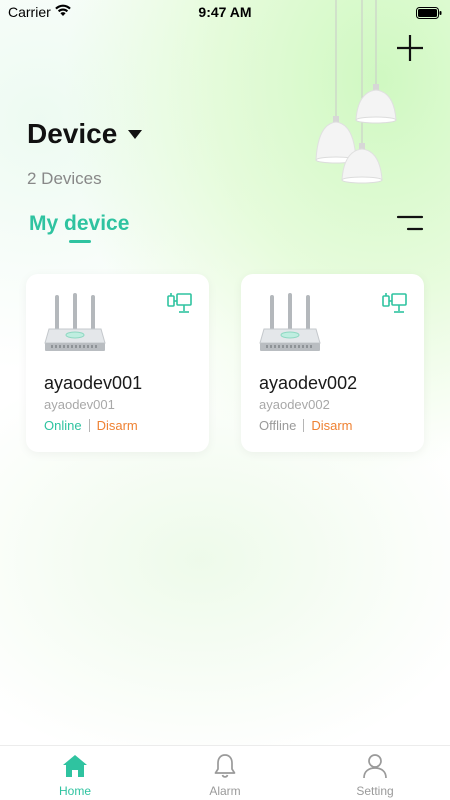 The image size is (450, 800). I want to click on tabbar-item-setting: Setting, so click(375, 775).